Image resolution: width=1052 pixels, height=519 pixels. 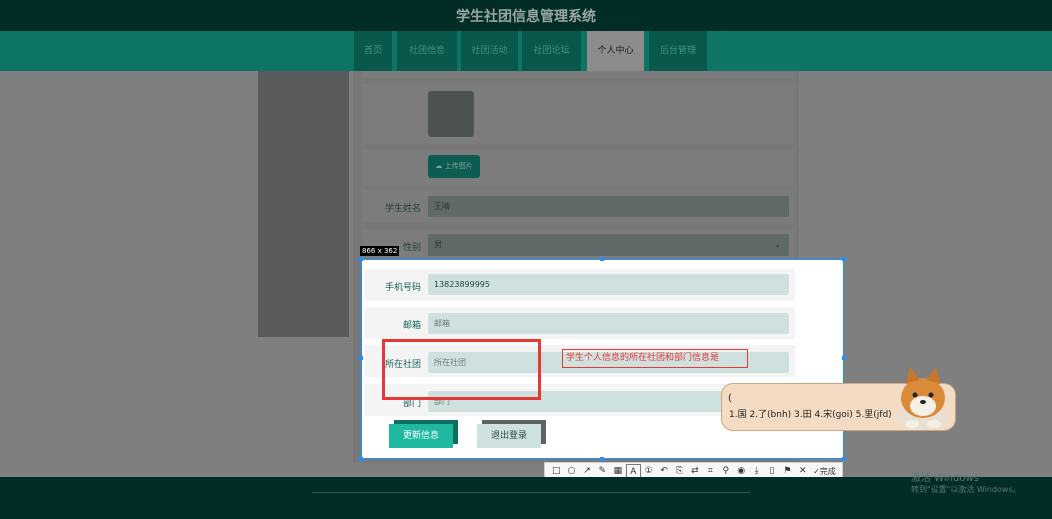 I want to click on resize-handle-bottom-left, so click(x=361, y=459).